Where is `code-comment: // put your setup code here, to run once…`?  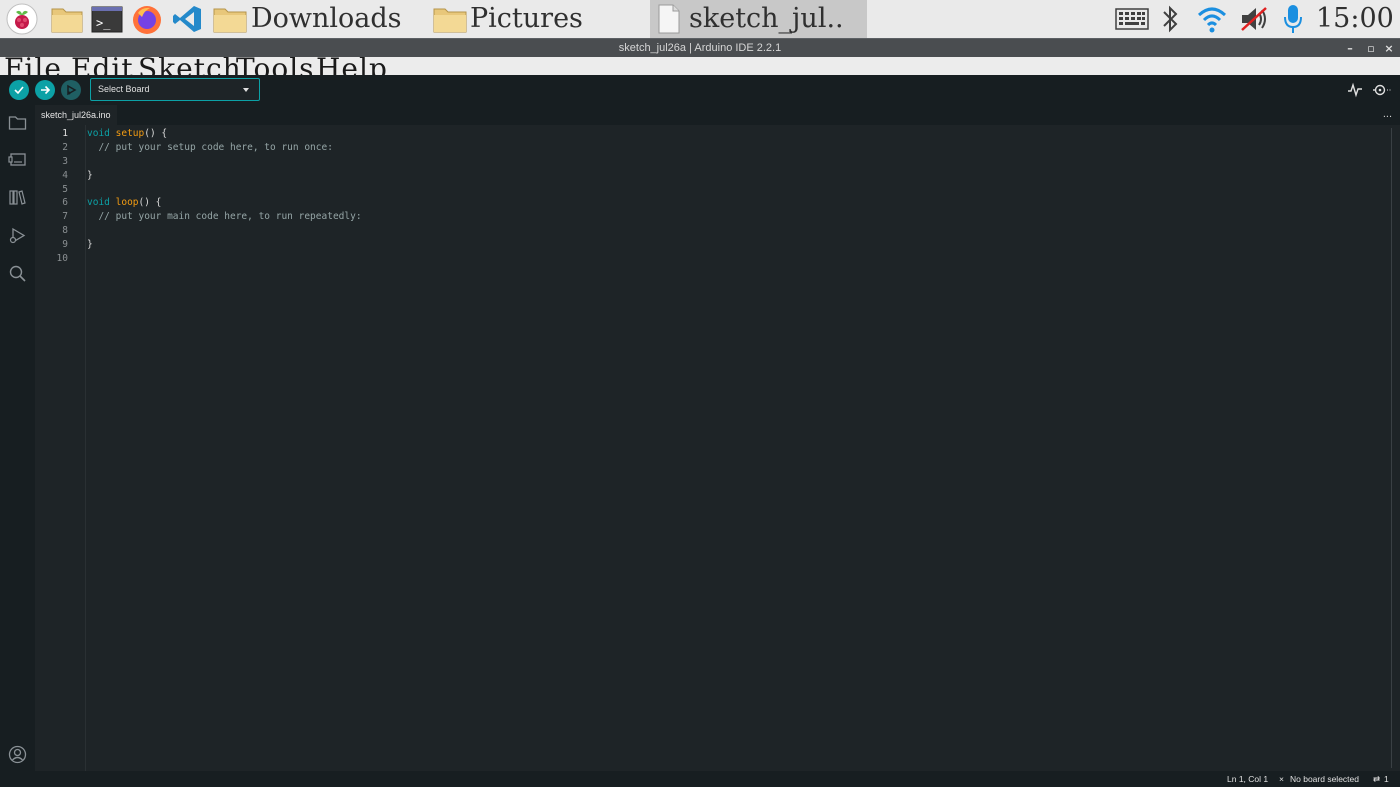 code-comment: // put your setup code here, to run once… is located at coordinates (210, 147).